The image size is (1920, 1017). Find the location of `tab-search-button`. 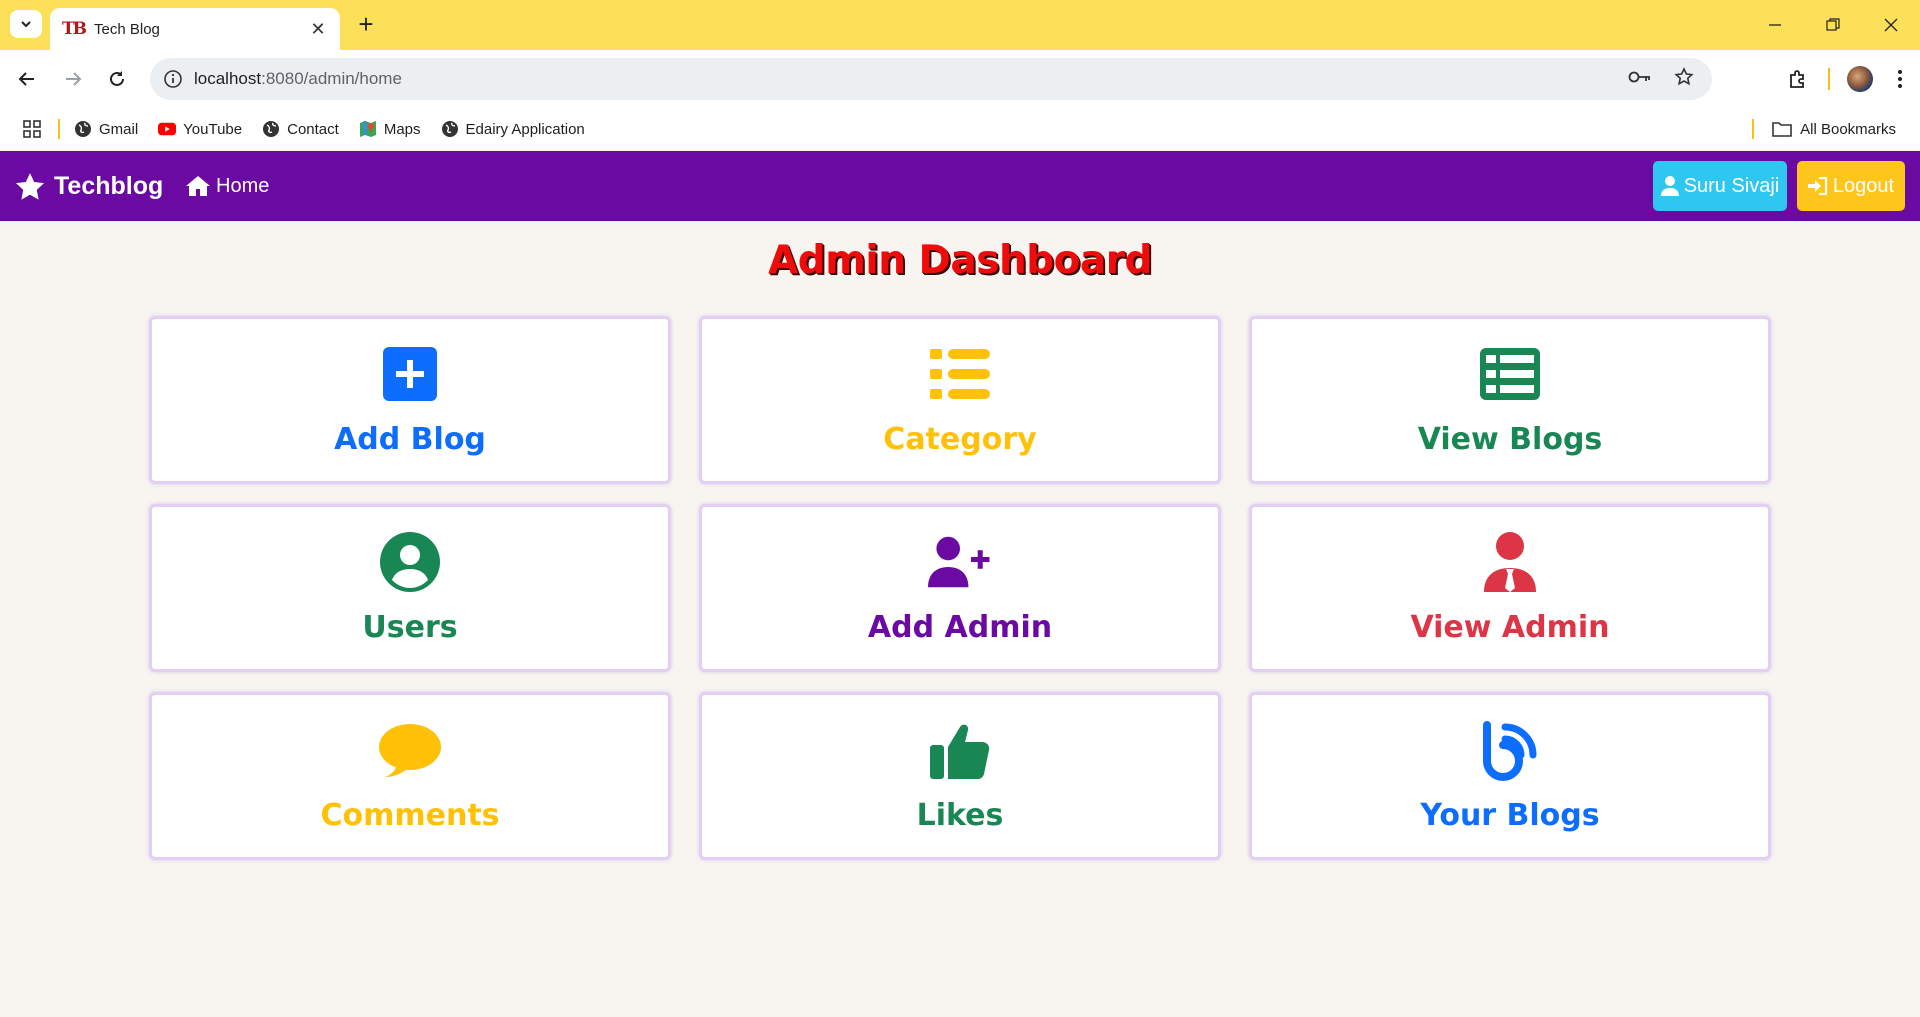

tab-search-button is located at coordinates (26, 24).